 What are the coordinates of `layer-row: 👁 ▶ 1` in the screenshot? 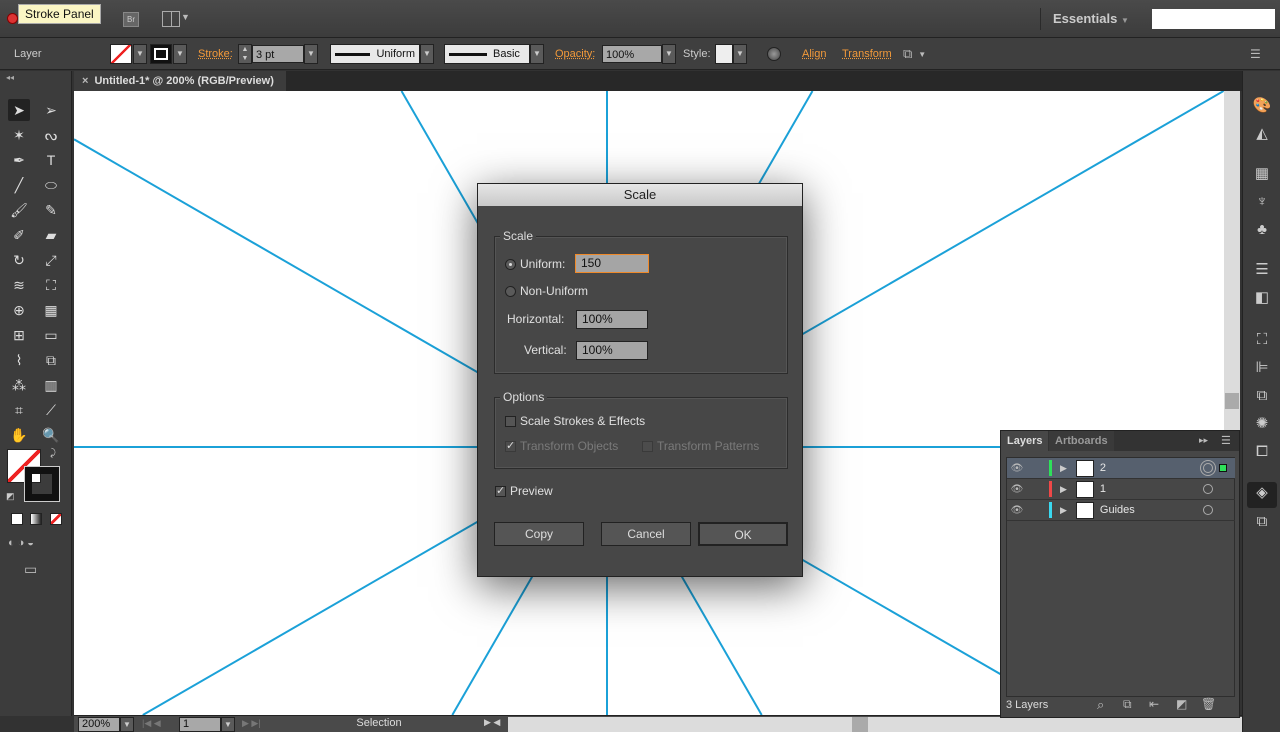 It's located at (1121, 489).